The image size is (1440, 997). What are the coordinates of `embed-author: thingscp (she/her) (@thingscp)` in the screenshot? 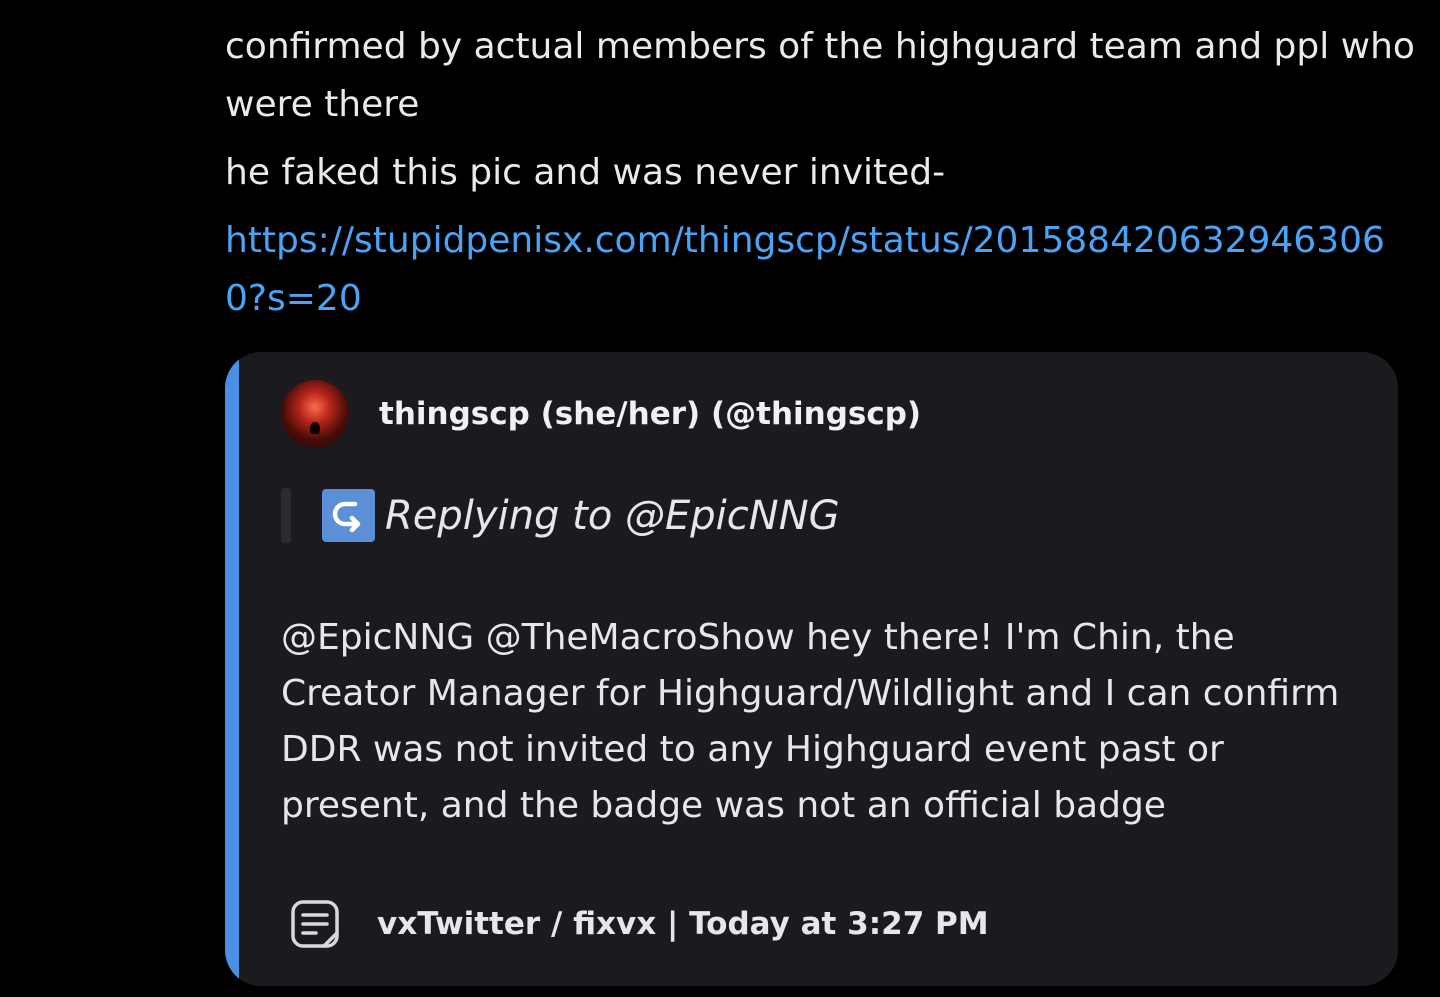 It's located at (601, 414).